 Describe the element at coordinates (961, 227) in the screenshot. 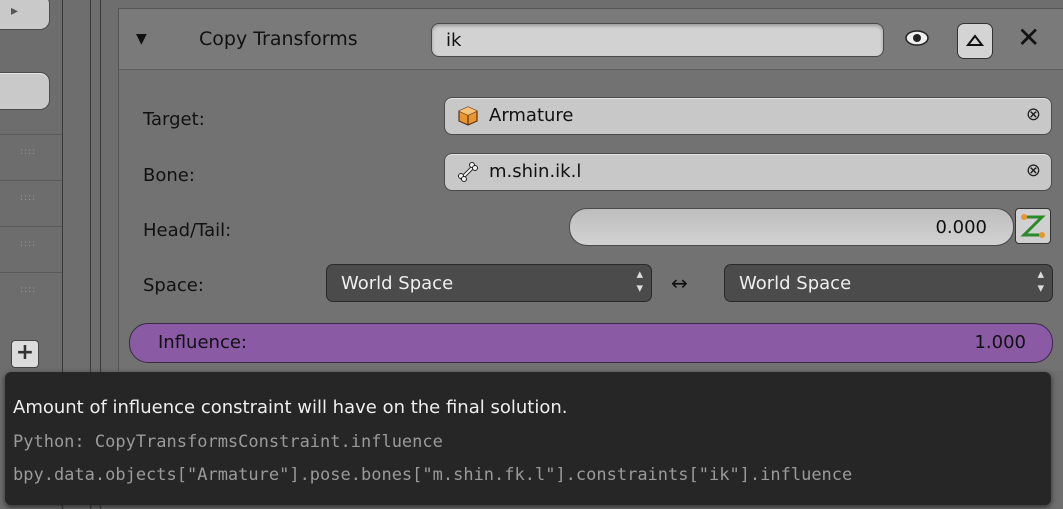

I see `headtail-value: 0.000` at that location.